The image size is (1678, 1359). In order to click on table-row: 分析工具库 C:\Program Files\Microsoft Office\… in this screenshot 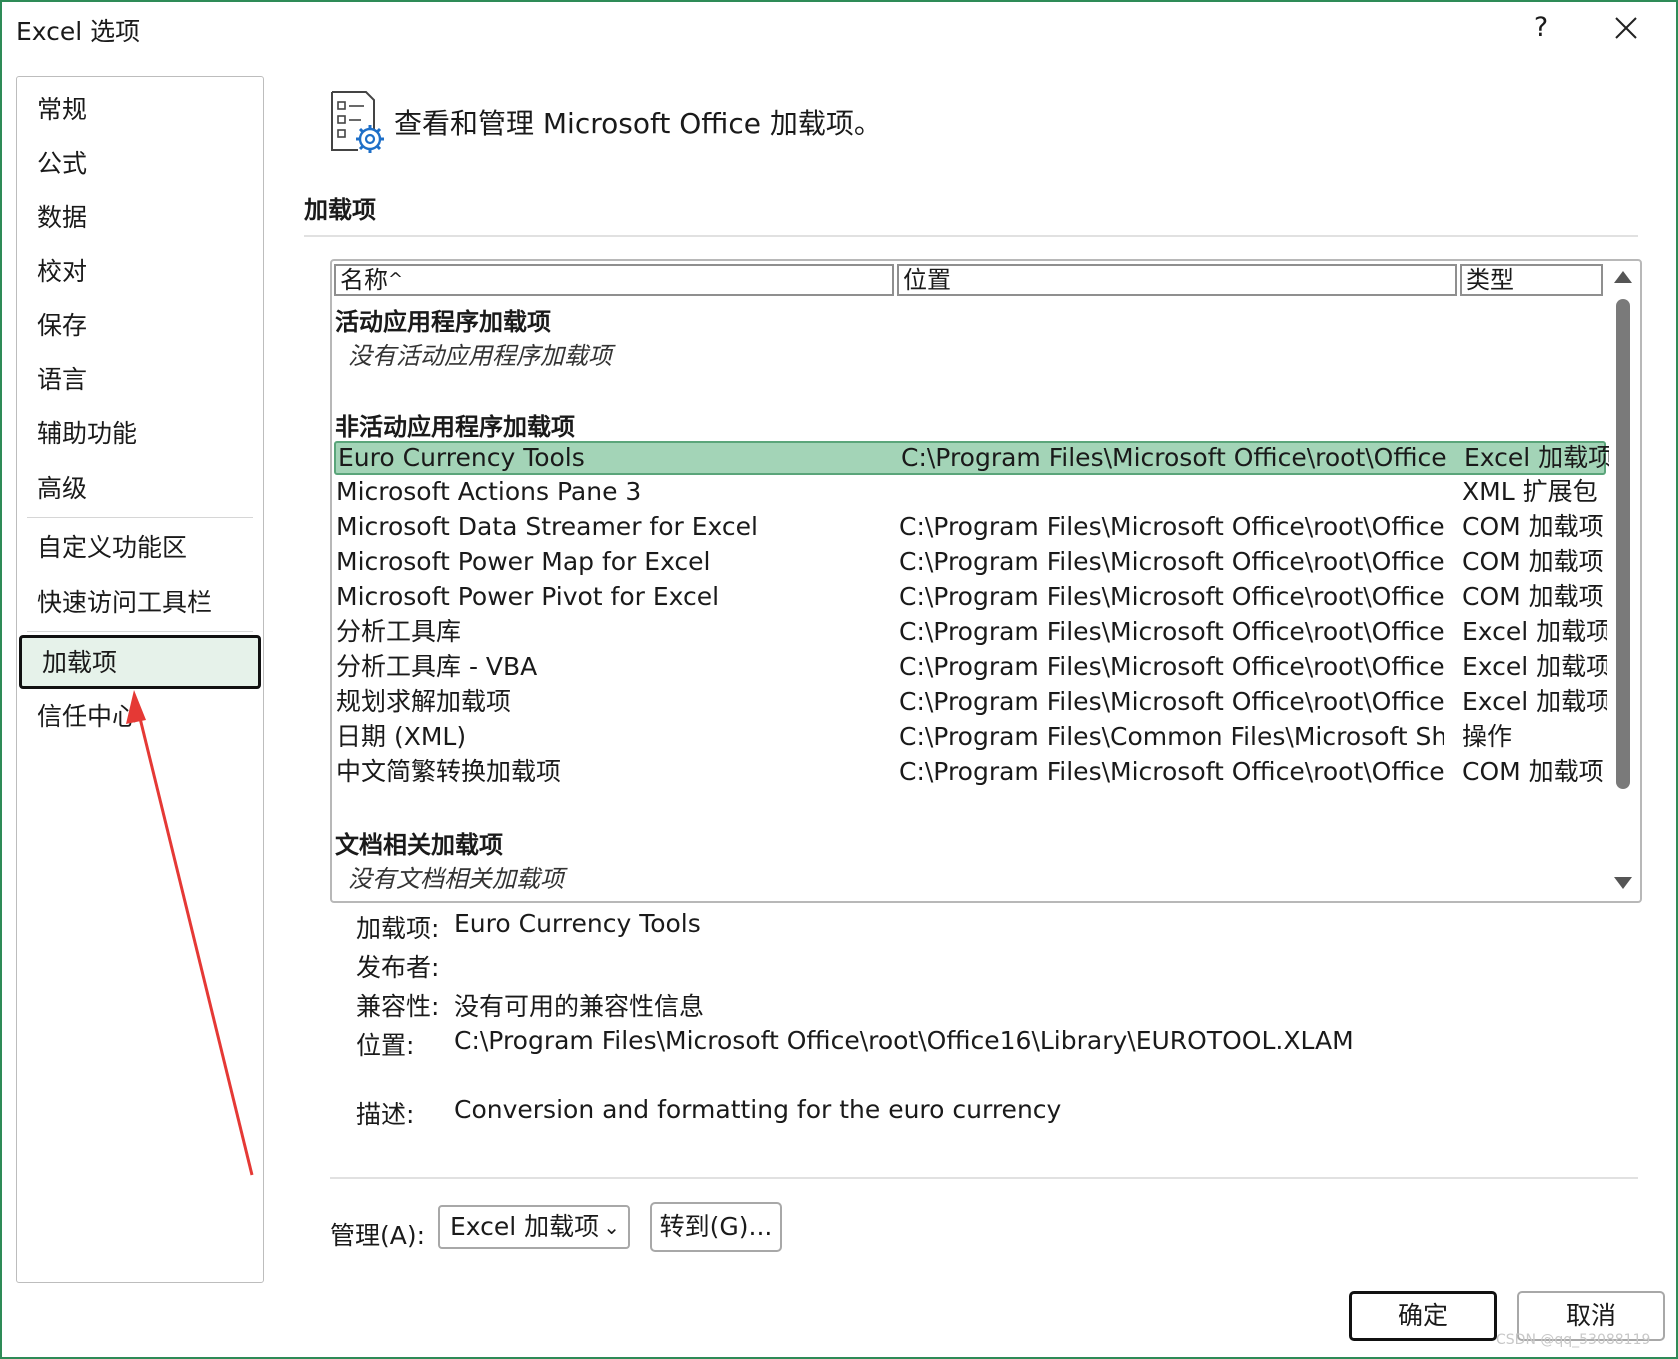, I will do `click(970, 632)`.